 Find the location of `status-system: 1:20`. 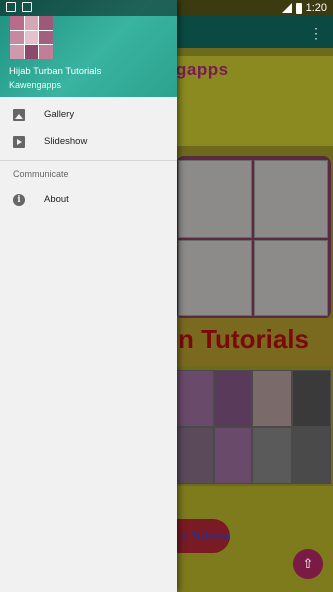

status-system: 1:20 is located at coordinates (304, 8).